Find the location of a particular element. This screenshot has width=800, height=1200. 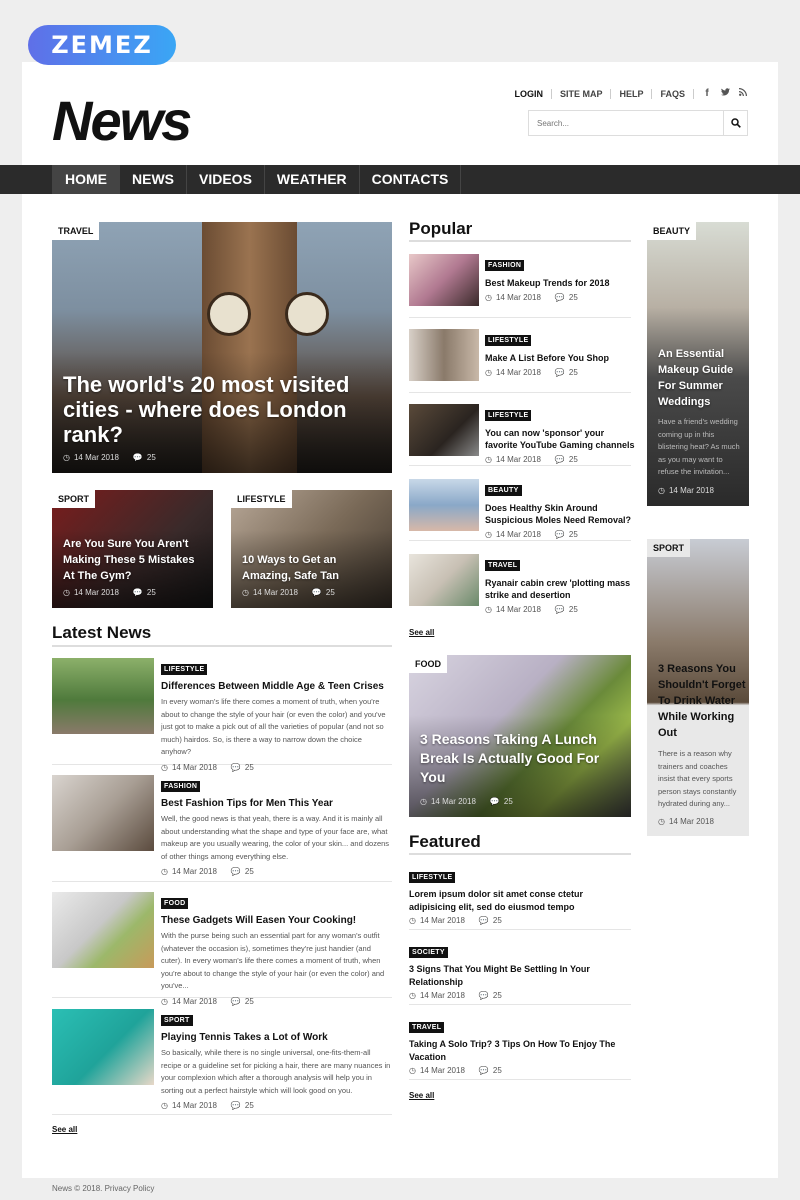

search-input is located at coordinates (626, 123).